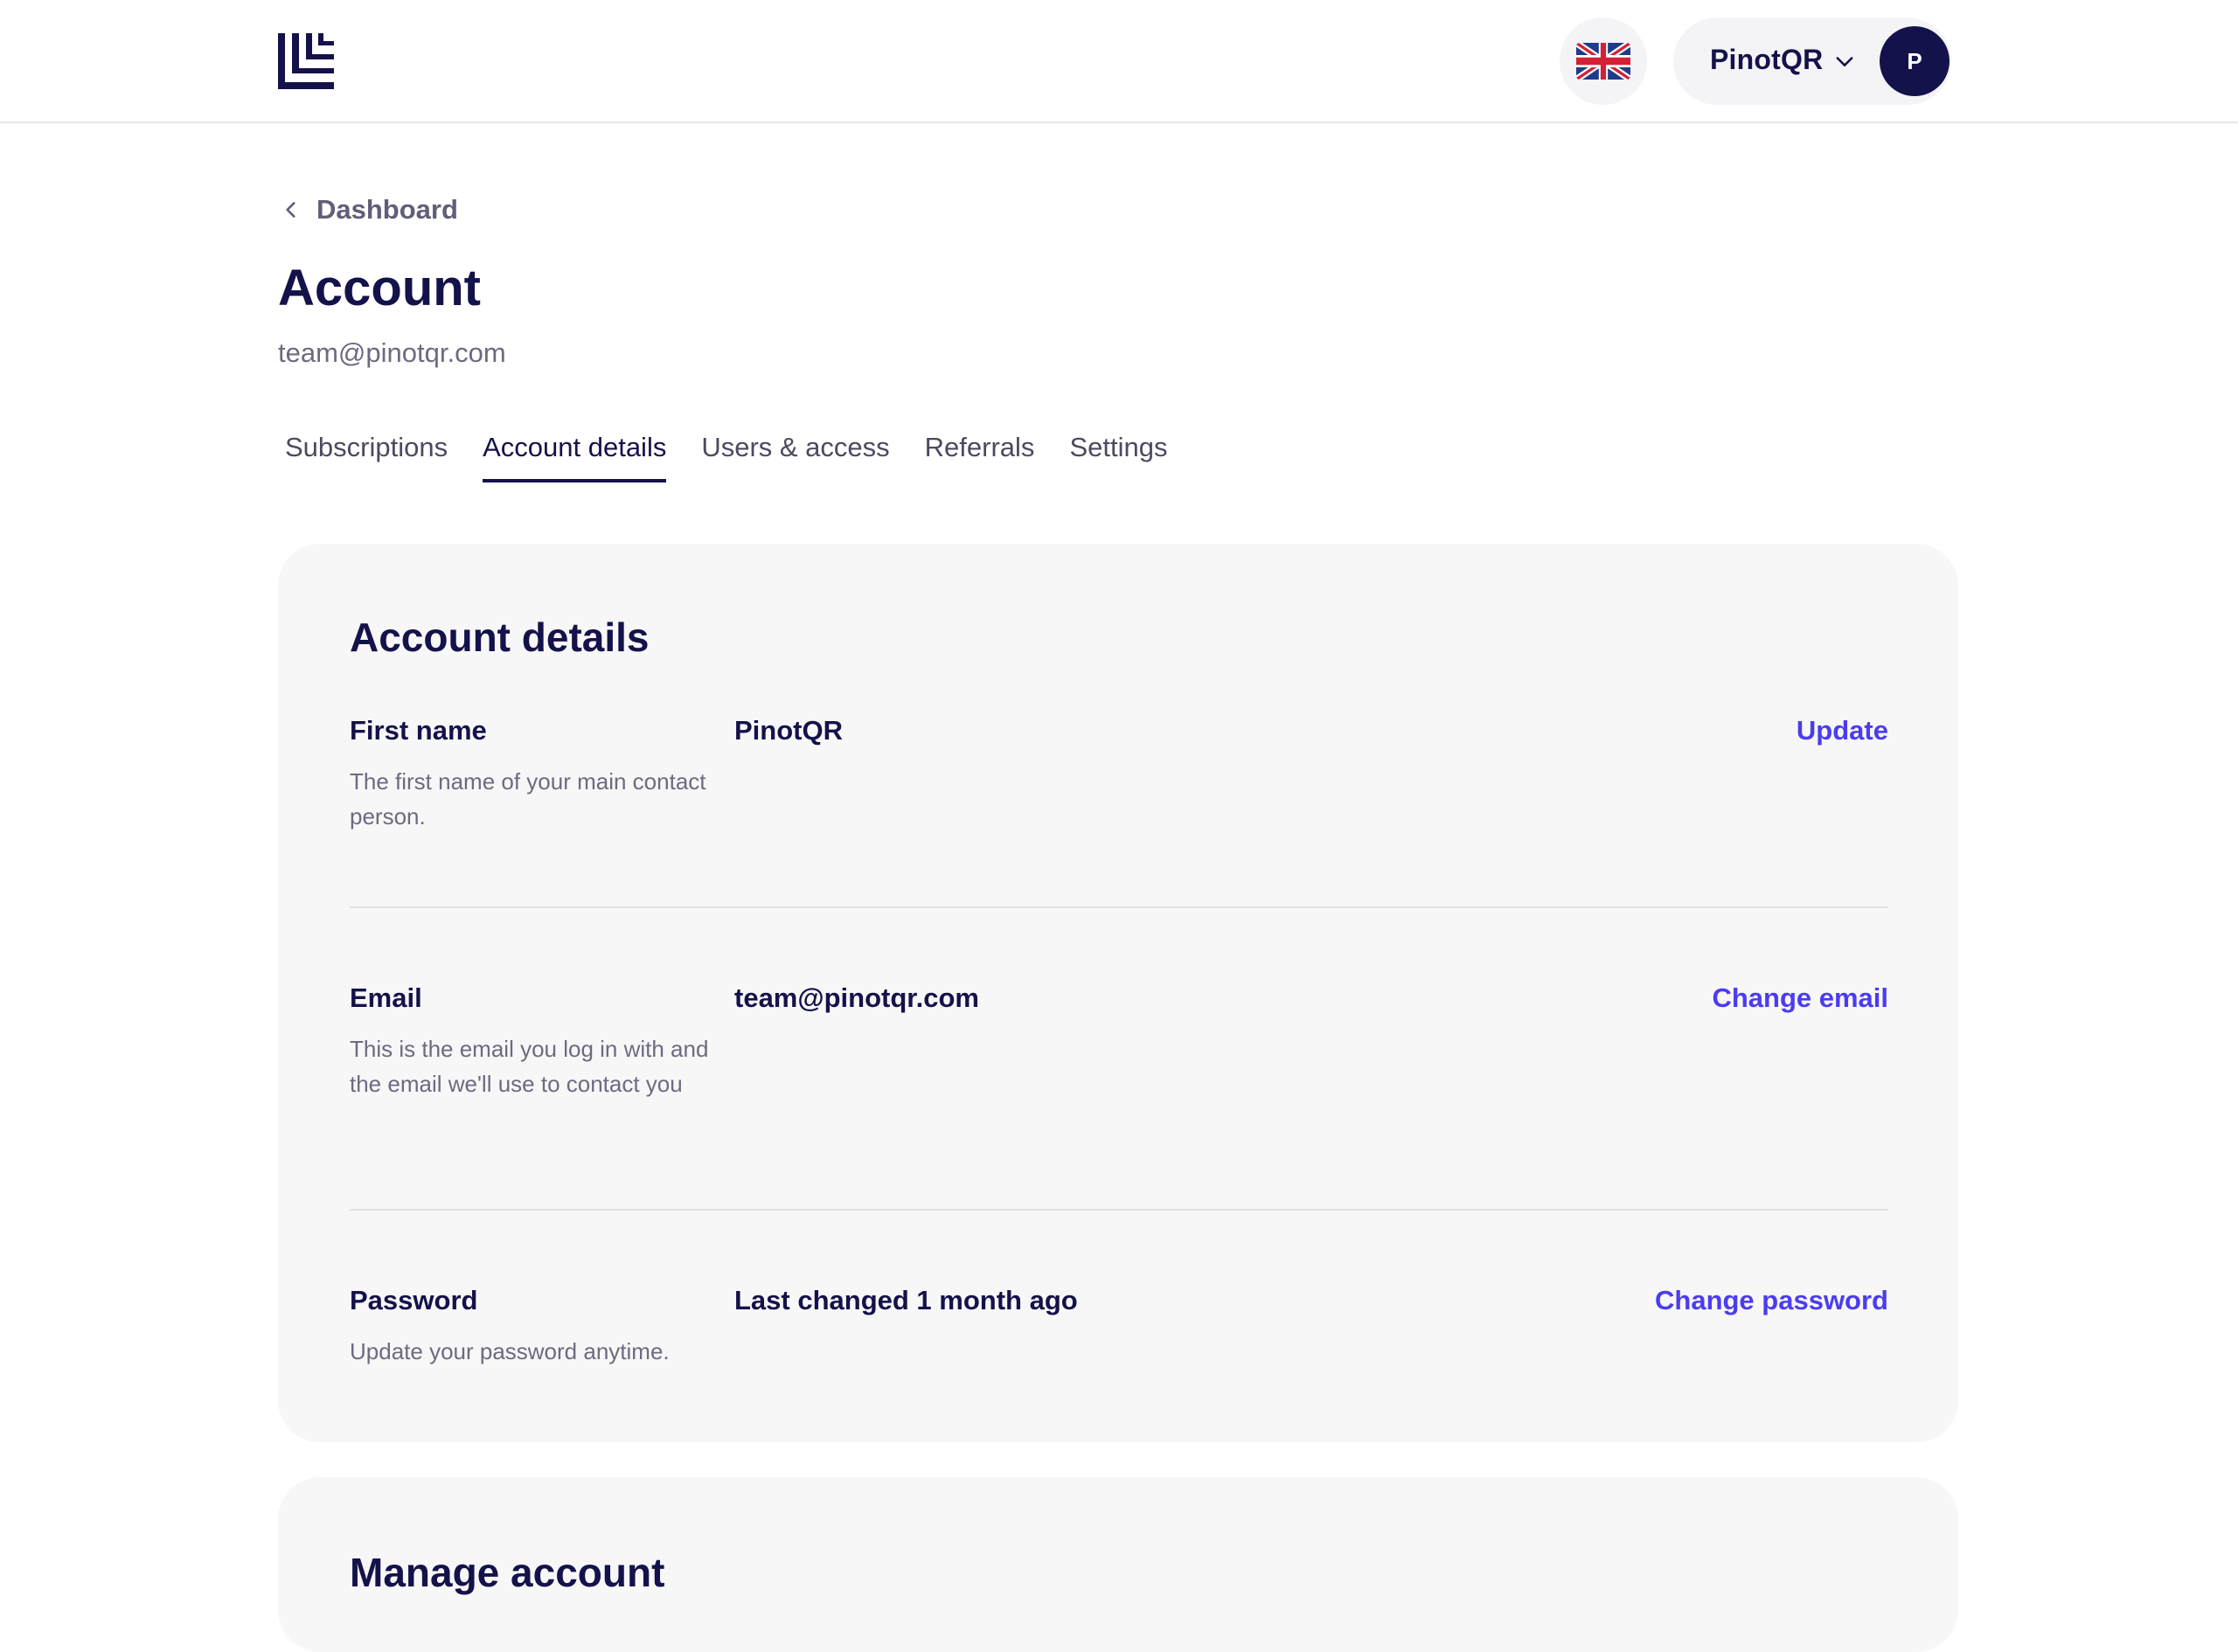 This screenshot has width=2238, height=1652. What do you see at coordinates (306, 61) in the screenshot?
I see `brand-logo-icon` at bounding box center [306, 61].